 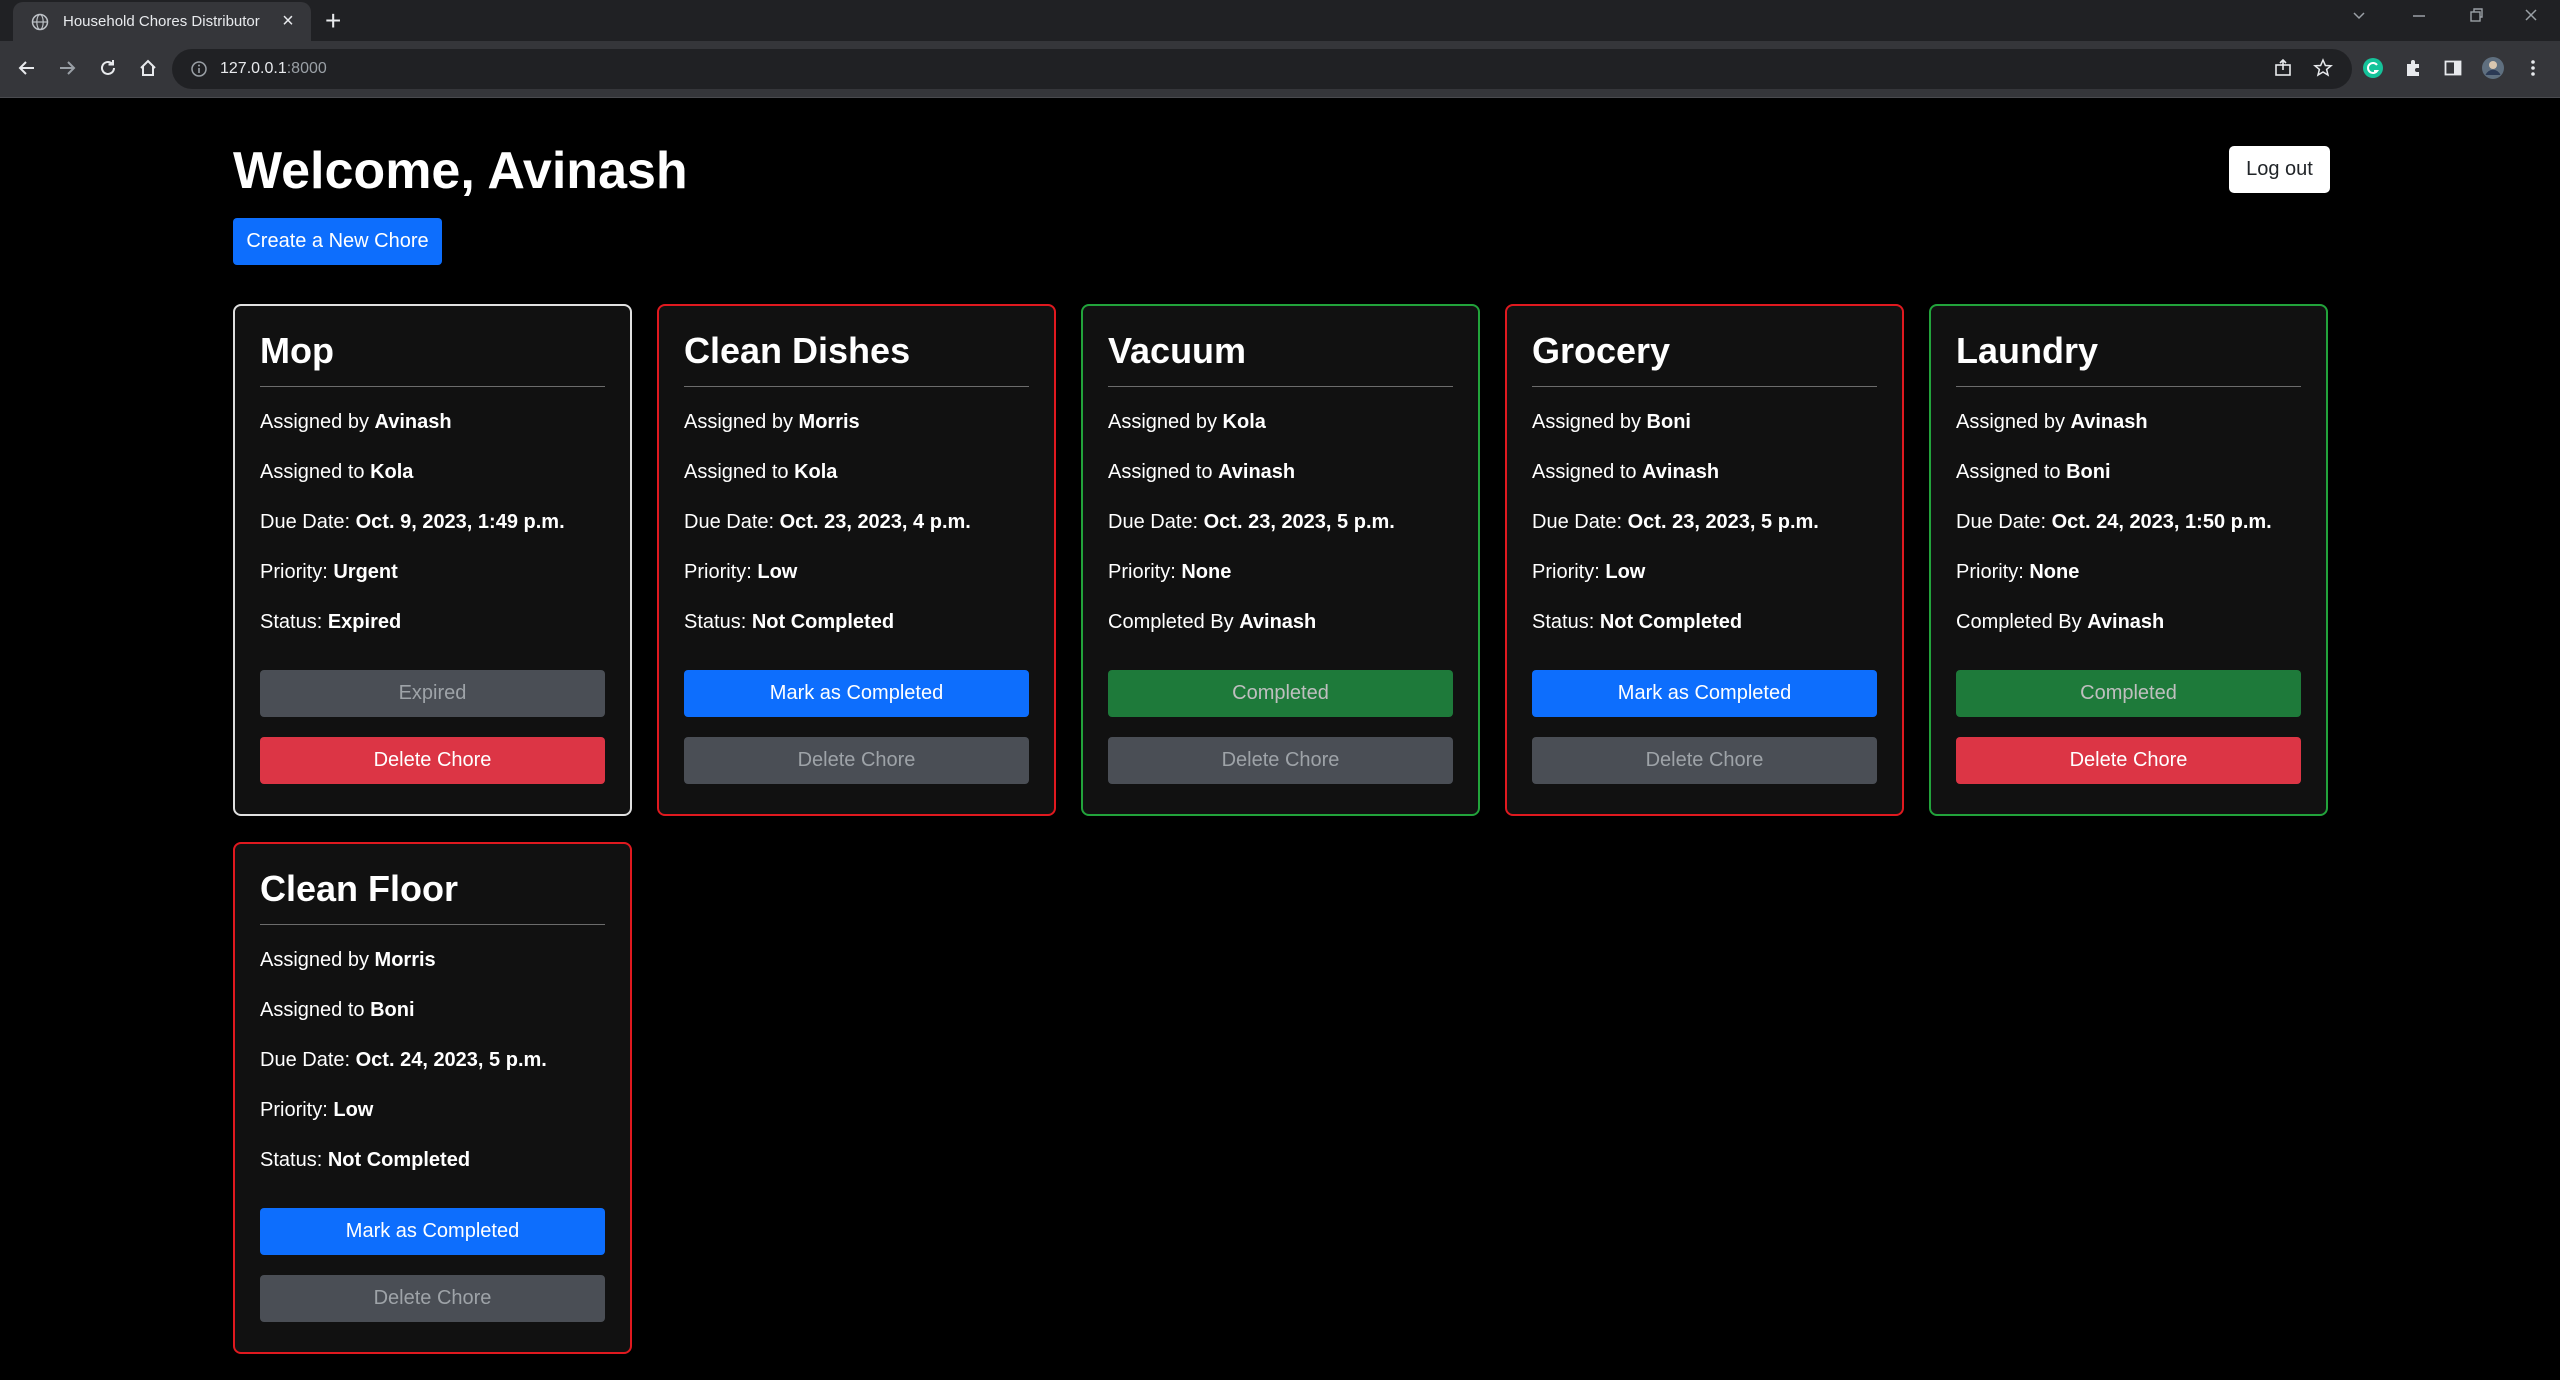 I want to click on profile-button, so click(x=2493, y=68).